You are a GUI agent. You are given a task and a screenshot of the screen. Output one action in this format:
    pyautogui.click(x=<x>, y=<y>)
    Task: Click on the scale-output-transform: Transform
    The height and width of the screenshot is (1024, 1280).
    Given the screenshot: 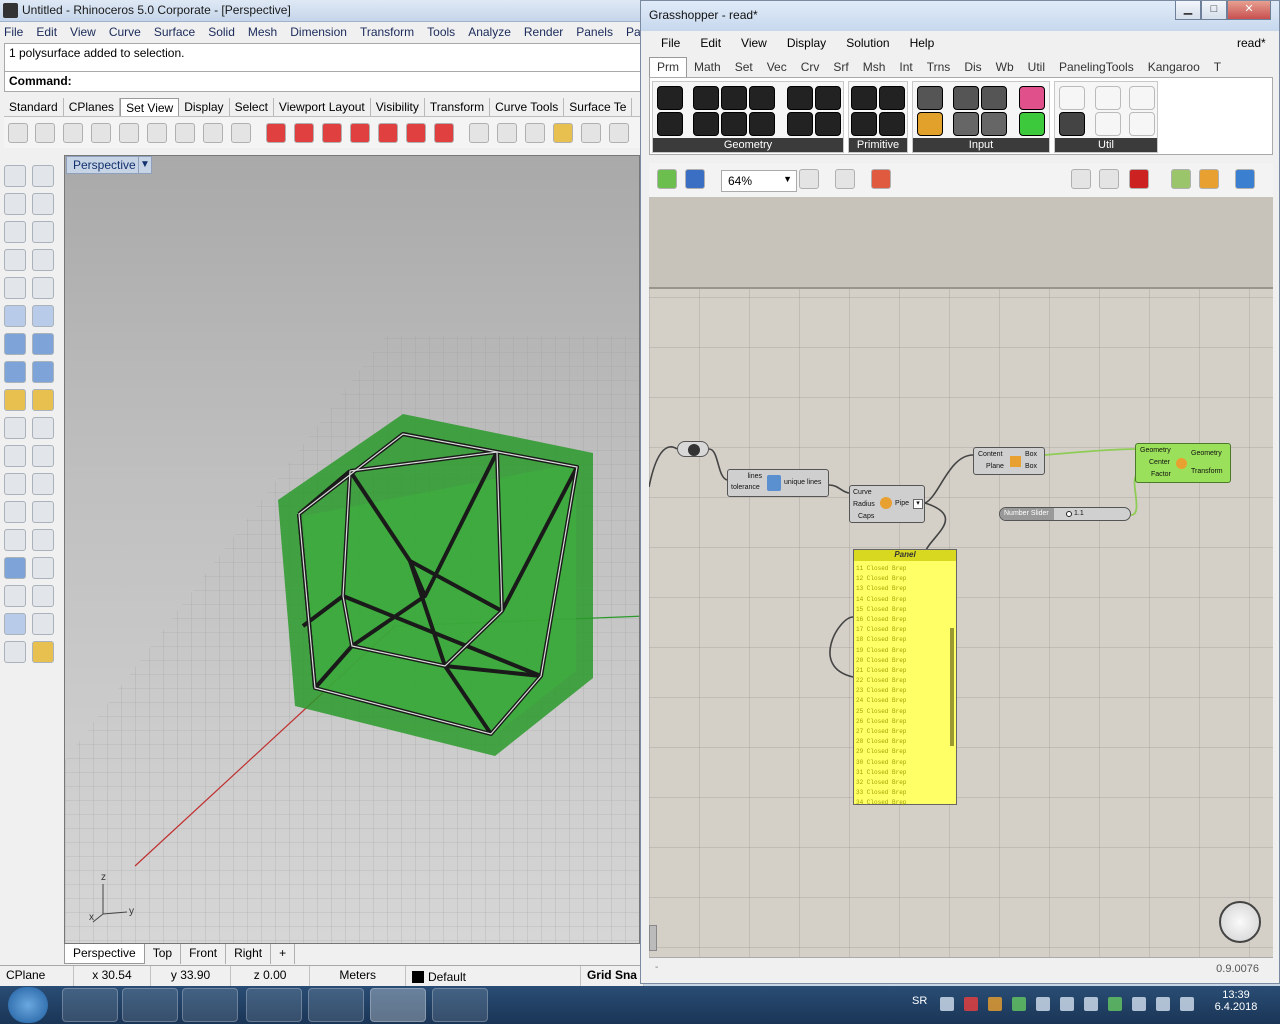 What is the action you would take?
    pyautogui.click(x=1207, y=471)
    